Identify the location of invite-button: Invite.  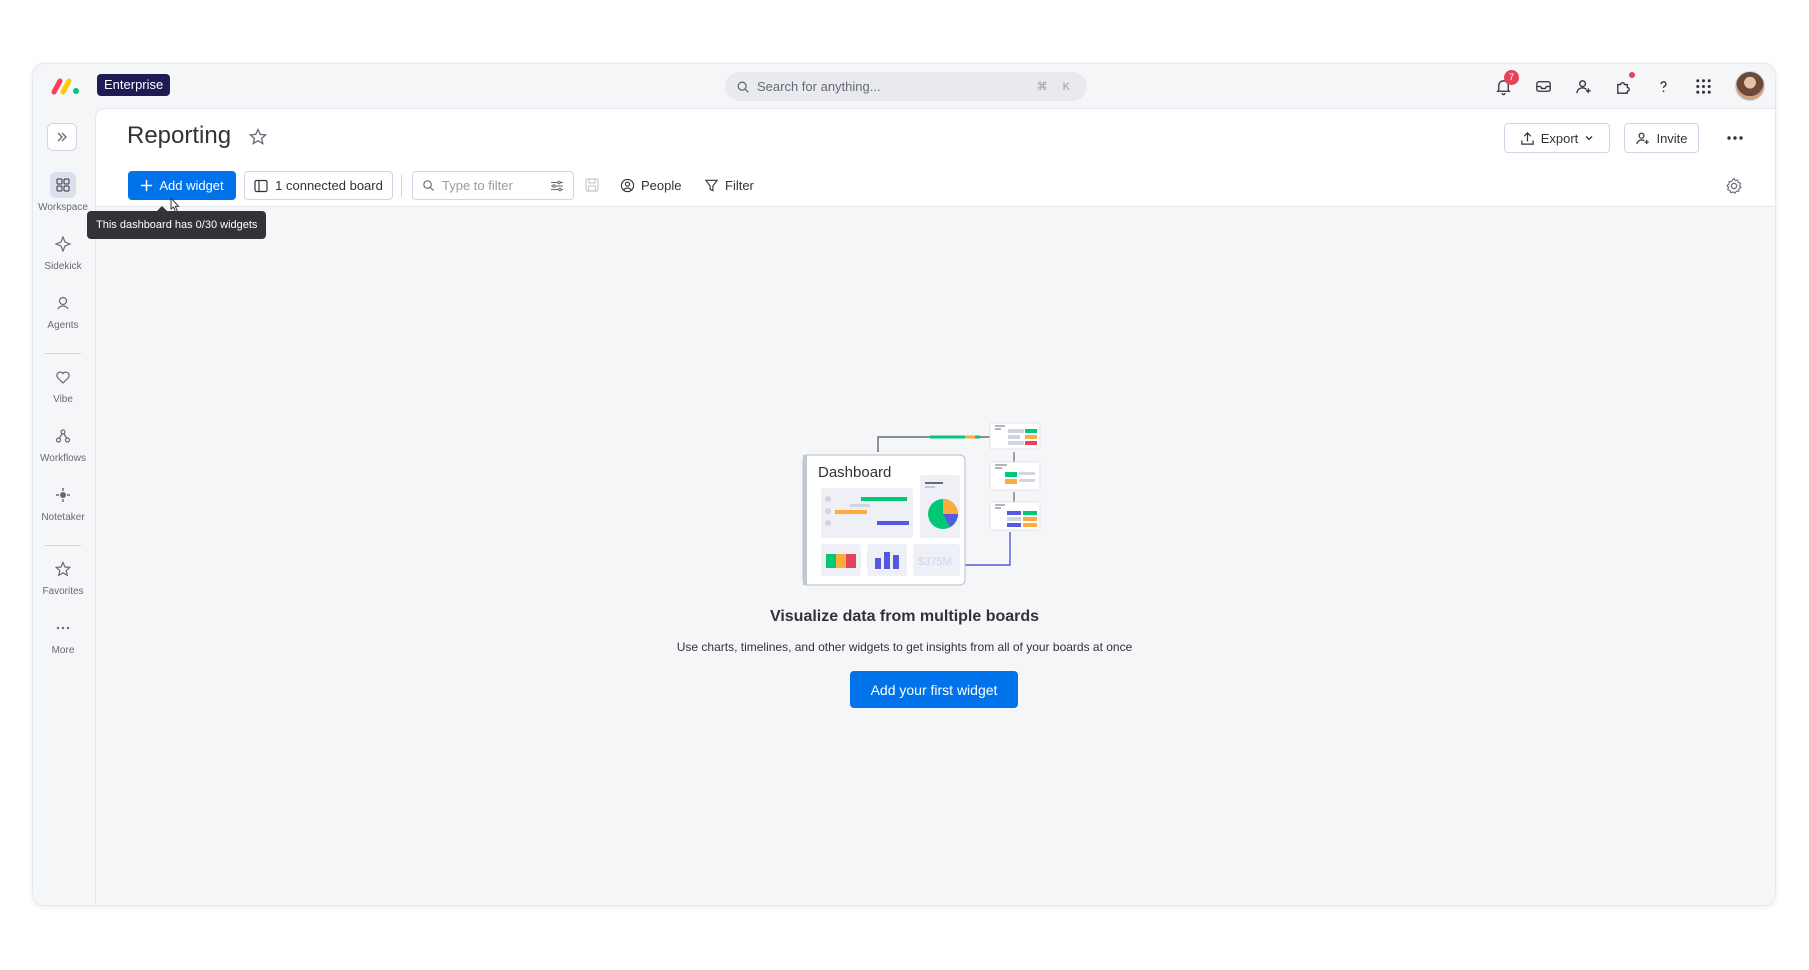
(1661, 138).